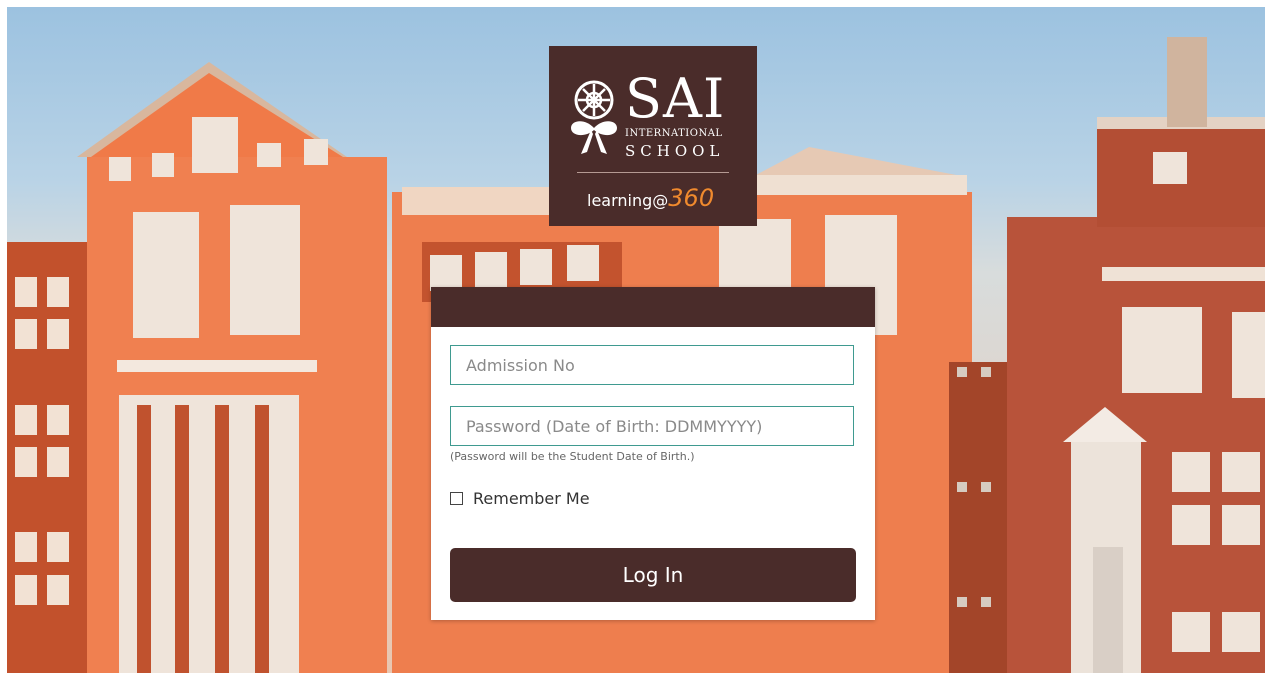  Describe the element at coordinates (594, 117) in the screenshot. I see `school-emblem-icon` at that location.